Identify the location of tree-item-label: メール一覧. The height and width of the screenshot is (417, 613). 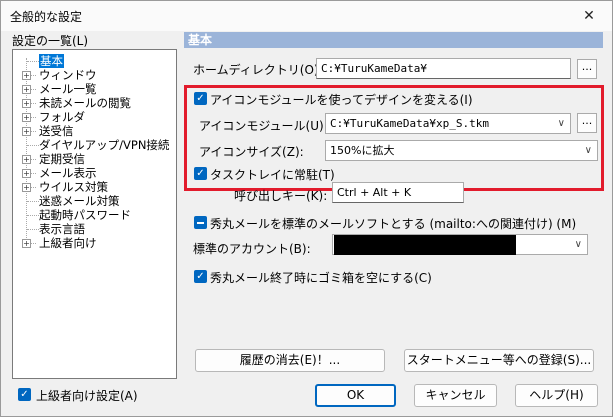
(68, 89).